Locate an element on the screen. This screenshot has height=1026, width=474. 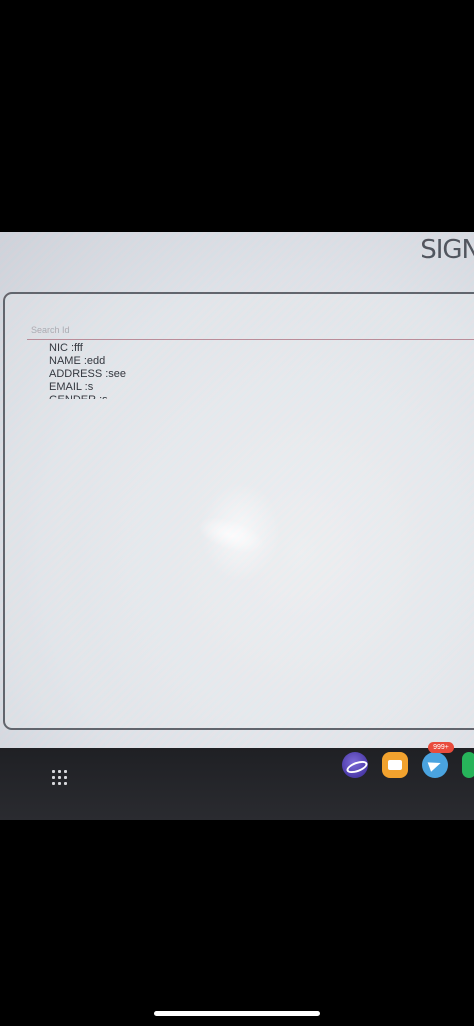
gender-field: GENDER :s is located at coordinates (87, 396).